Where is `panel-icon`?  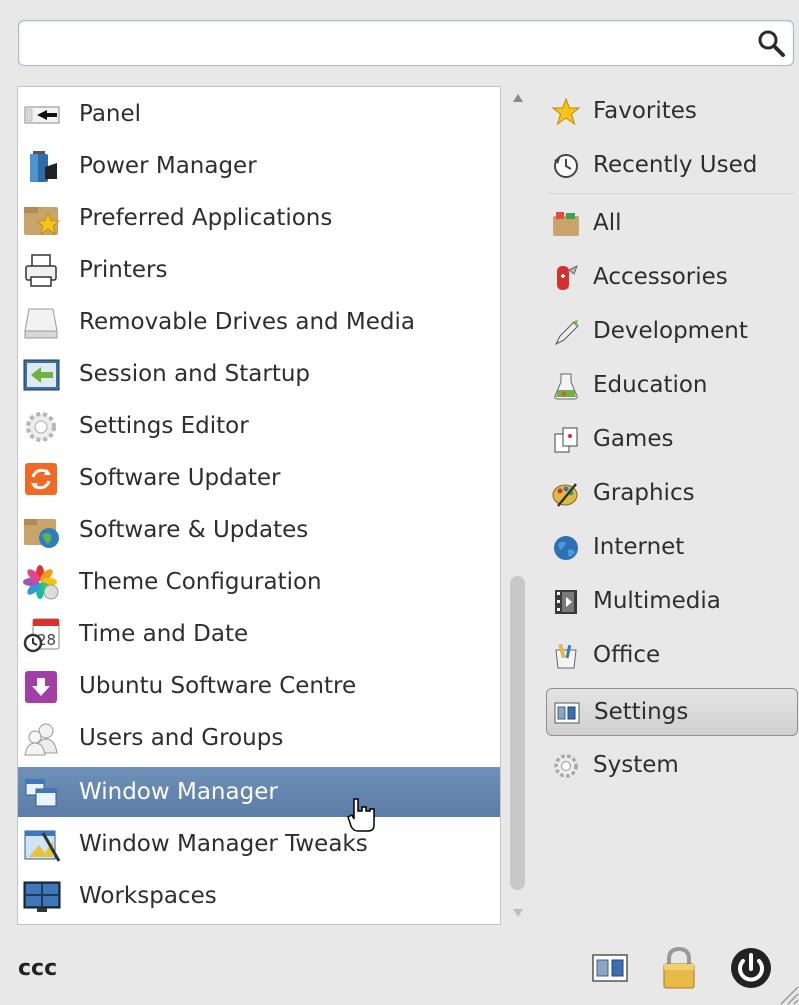
panel-icon is located at coordinates (42, 115).